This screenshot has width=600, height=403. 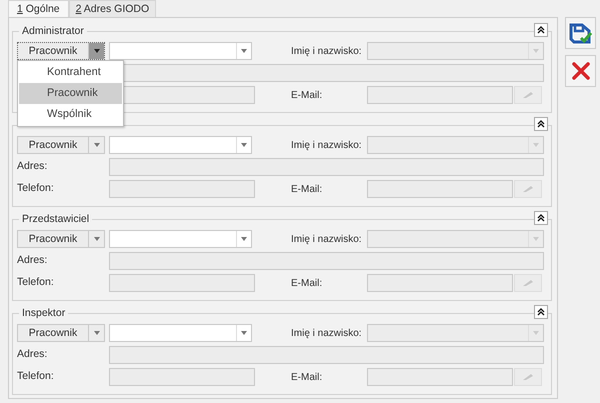 I want to click on tab: 2 Adres GIODO, so click(x=112, y=8).